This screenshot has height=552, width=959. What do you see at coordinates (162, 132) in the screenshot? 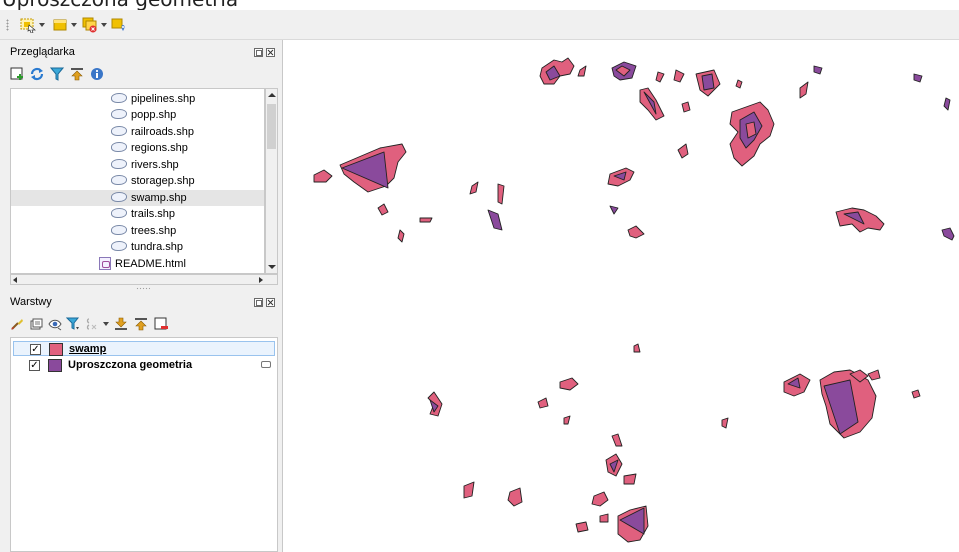
I see `tree-item-label: railroads.shp` at bounding box center [162, 132].